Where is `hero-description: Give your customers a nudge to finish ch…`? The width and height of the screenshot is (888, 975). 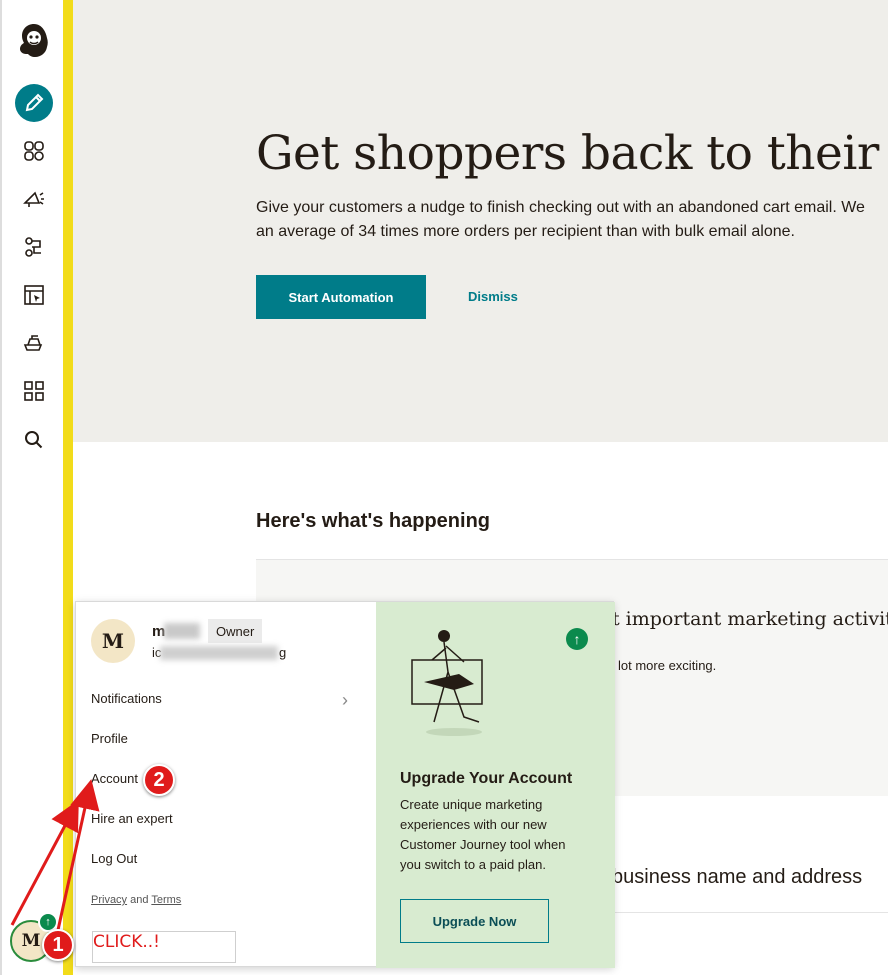 hero-description: Give your customers a nudge to finish ch… is located at coordinates (572, 220).